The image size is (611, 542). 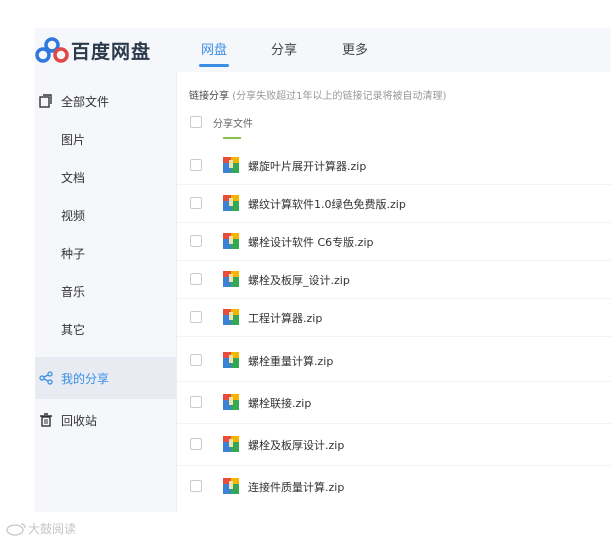 I want to click on table-row: 工程计算器.zip, so click(x=394, y=317).